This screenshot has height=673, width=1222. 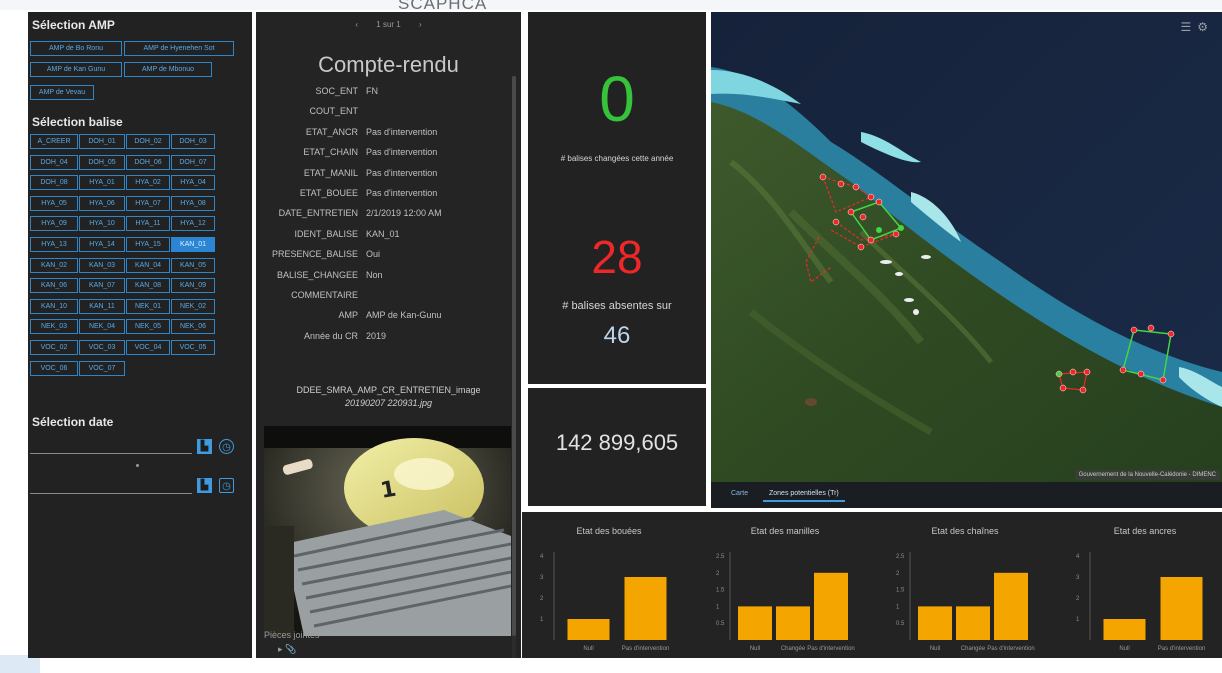 I want to click on balise-button-kan-03: KAN_03, so click(x=102, y=265).